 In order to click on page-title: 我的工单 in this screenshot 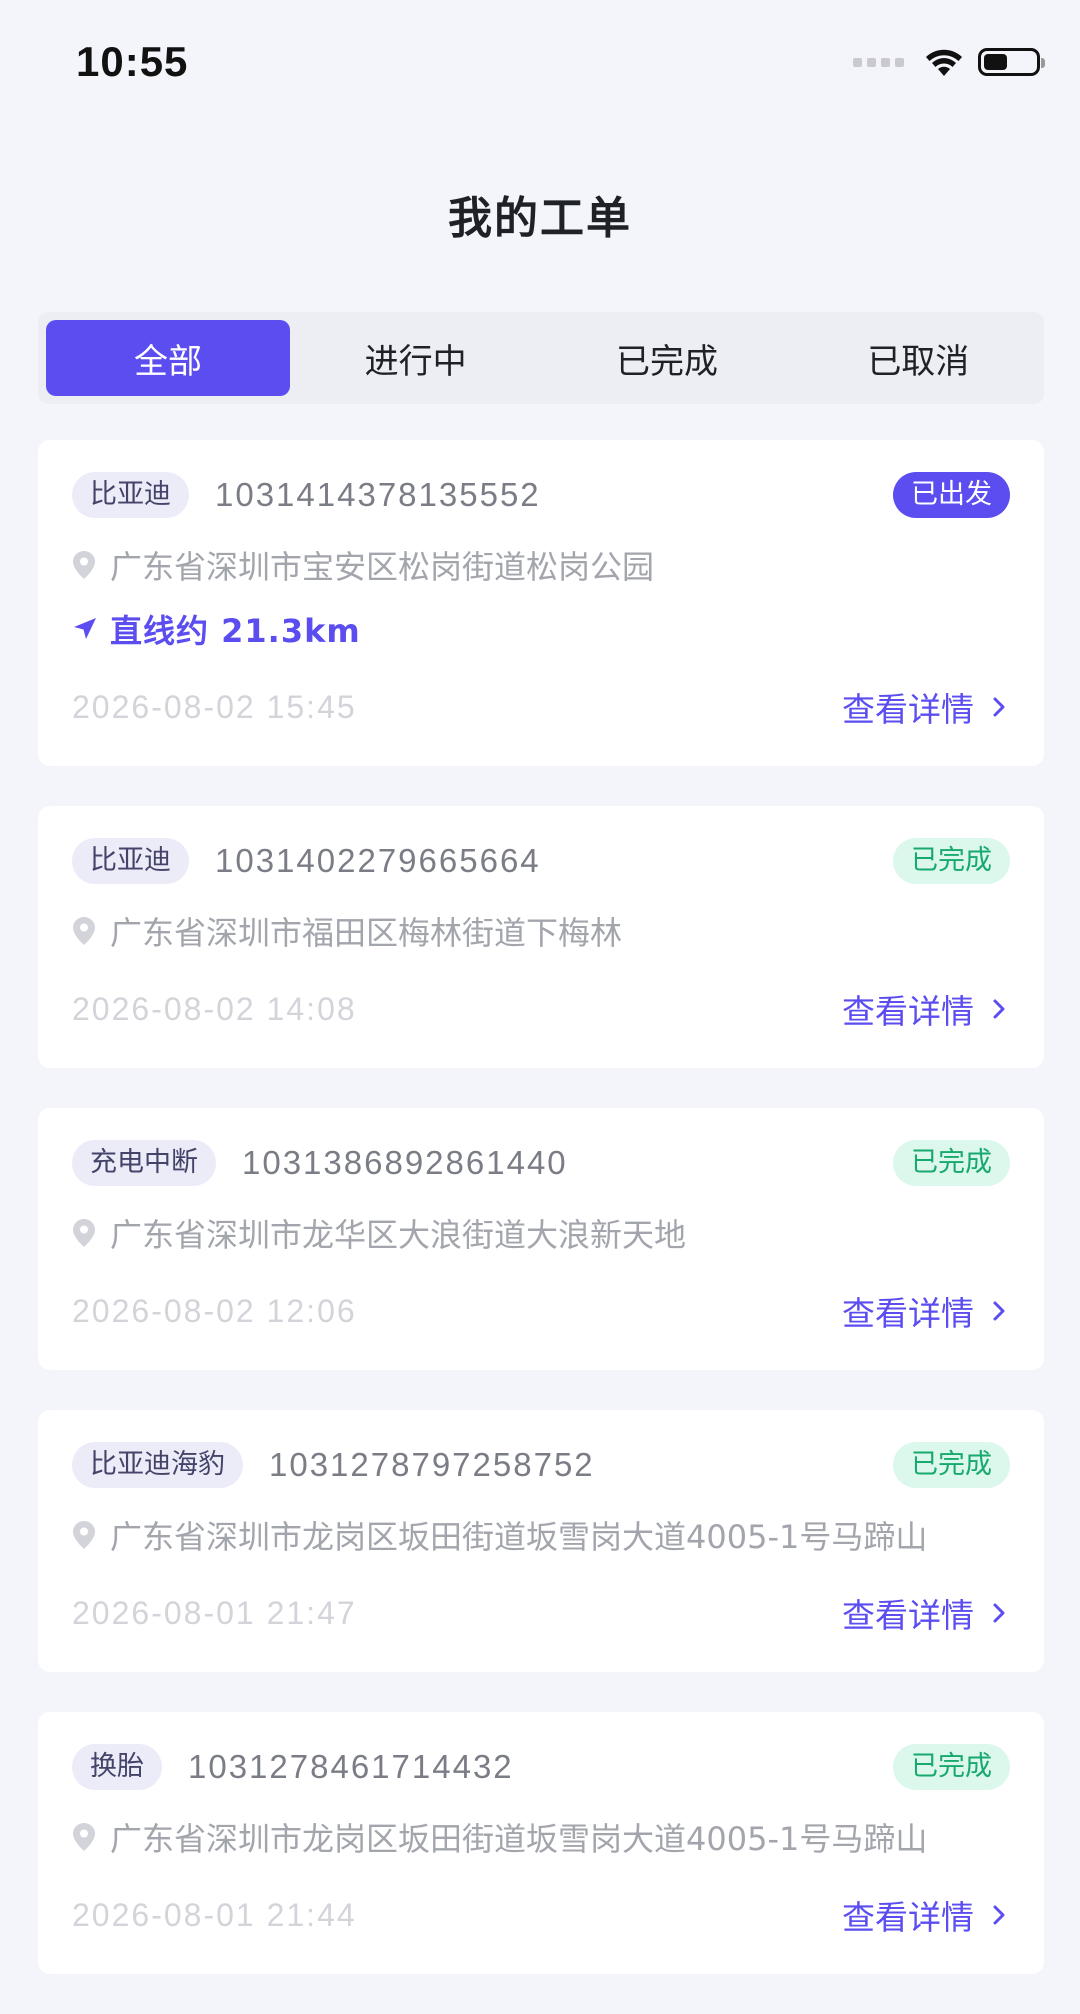, I will do `click(540, 218)`.